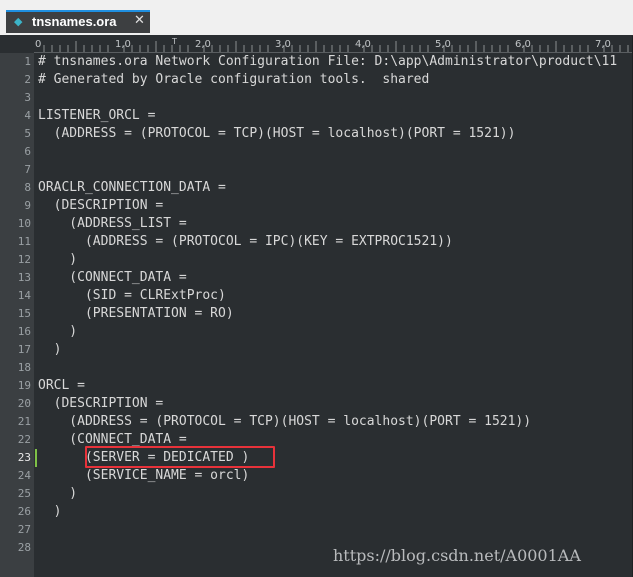 This screenshot has height=577, width=633. I want to click on ruler-svg: 0 1,0 2,0 3,0 4,0 5,0 6,0 7,0 T, so click(332, 44).